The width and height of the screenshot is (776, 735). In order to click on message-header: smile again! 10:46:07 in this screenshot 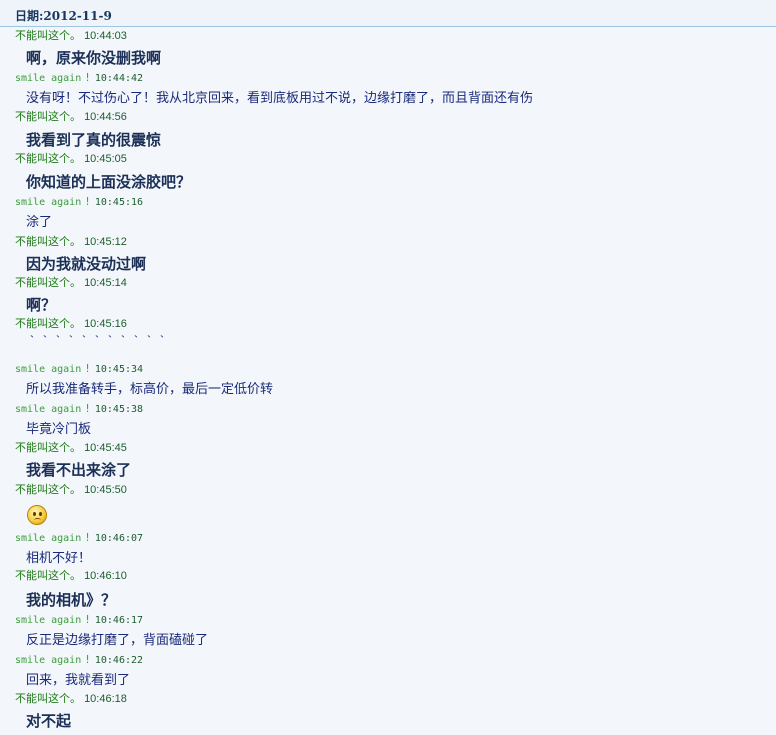, I will do `click(79, 538)`.